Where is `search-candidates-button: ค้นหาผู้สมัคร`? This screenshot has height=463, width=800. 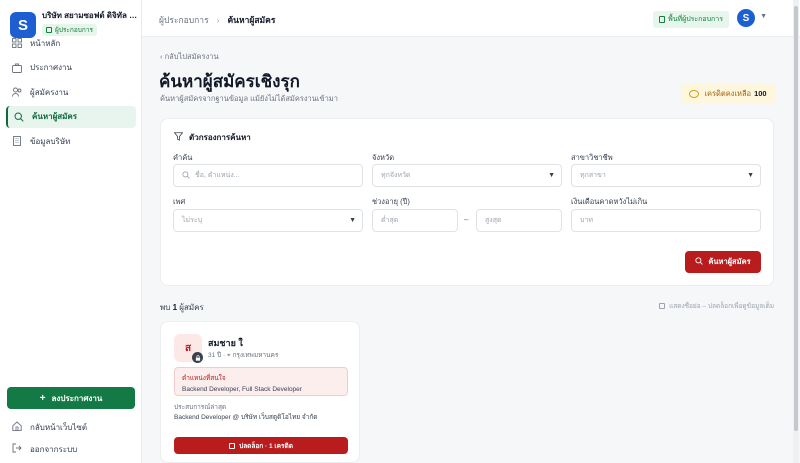 search-candidates-button: ค้นหาผู้สมัคร is located at coordinates (723, 262).